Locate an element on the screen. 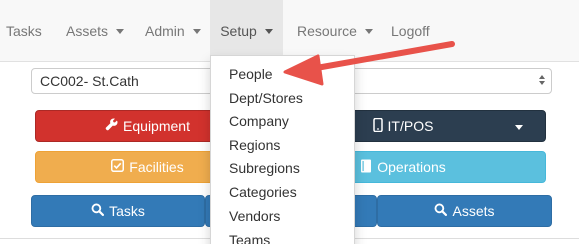  select-arrows-icon is located at coordinates (542, 80).